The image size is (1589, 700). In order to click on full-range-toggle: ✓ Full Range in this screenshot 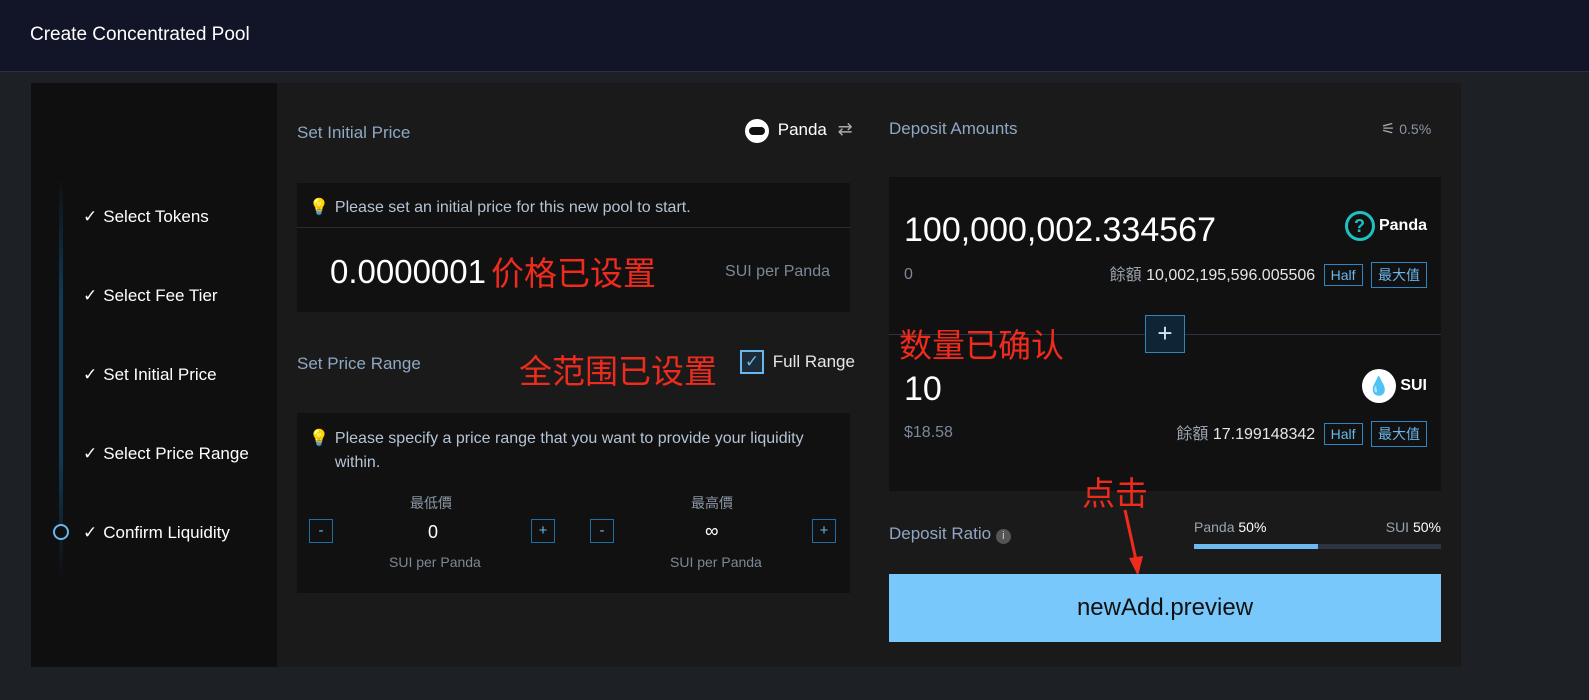, I will do `click(797, 362)`.